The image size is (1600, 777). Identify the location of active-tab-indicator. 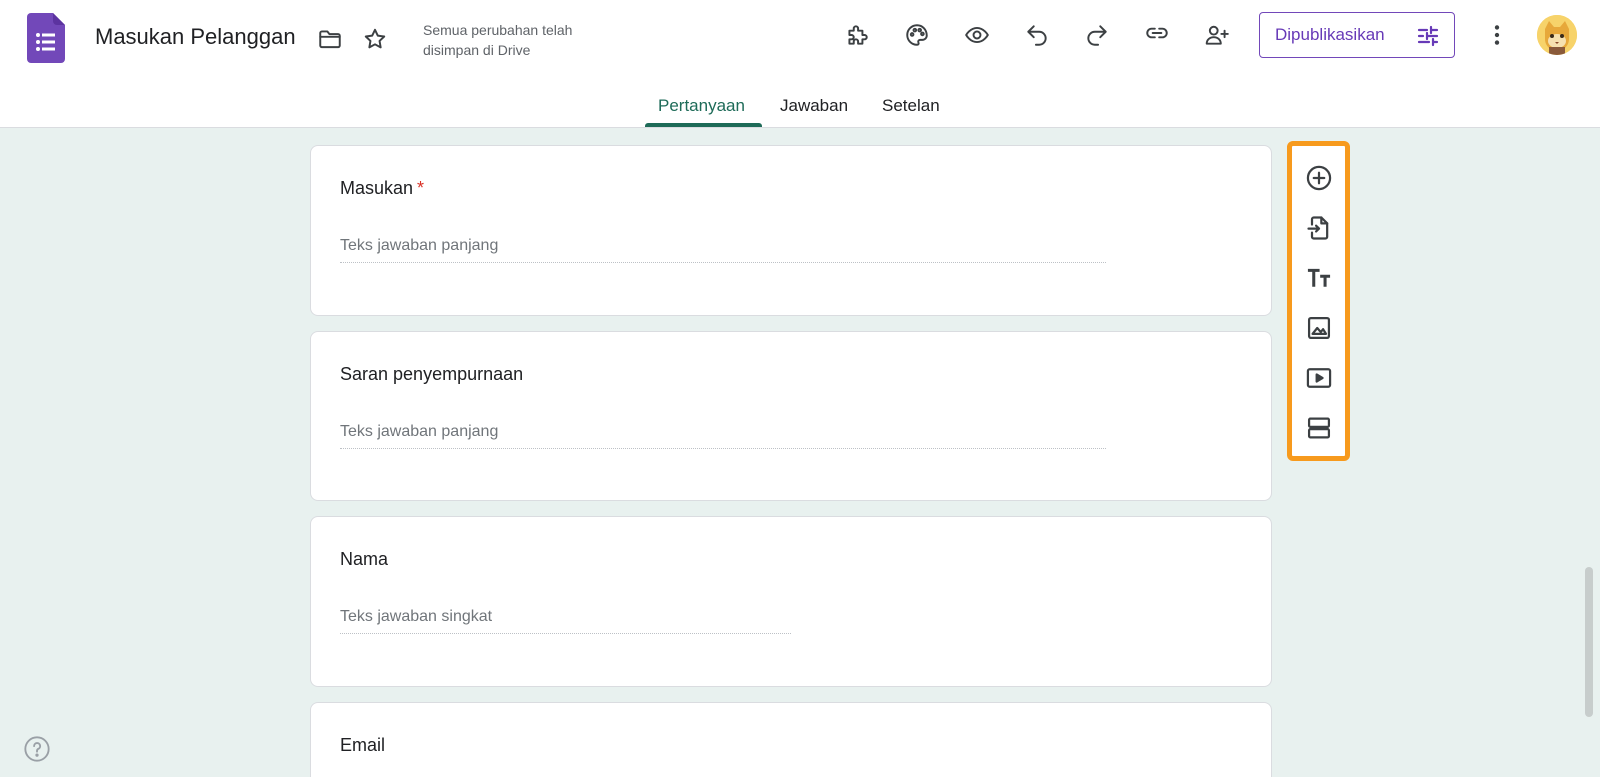
(703, 125).